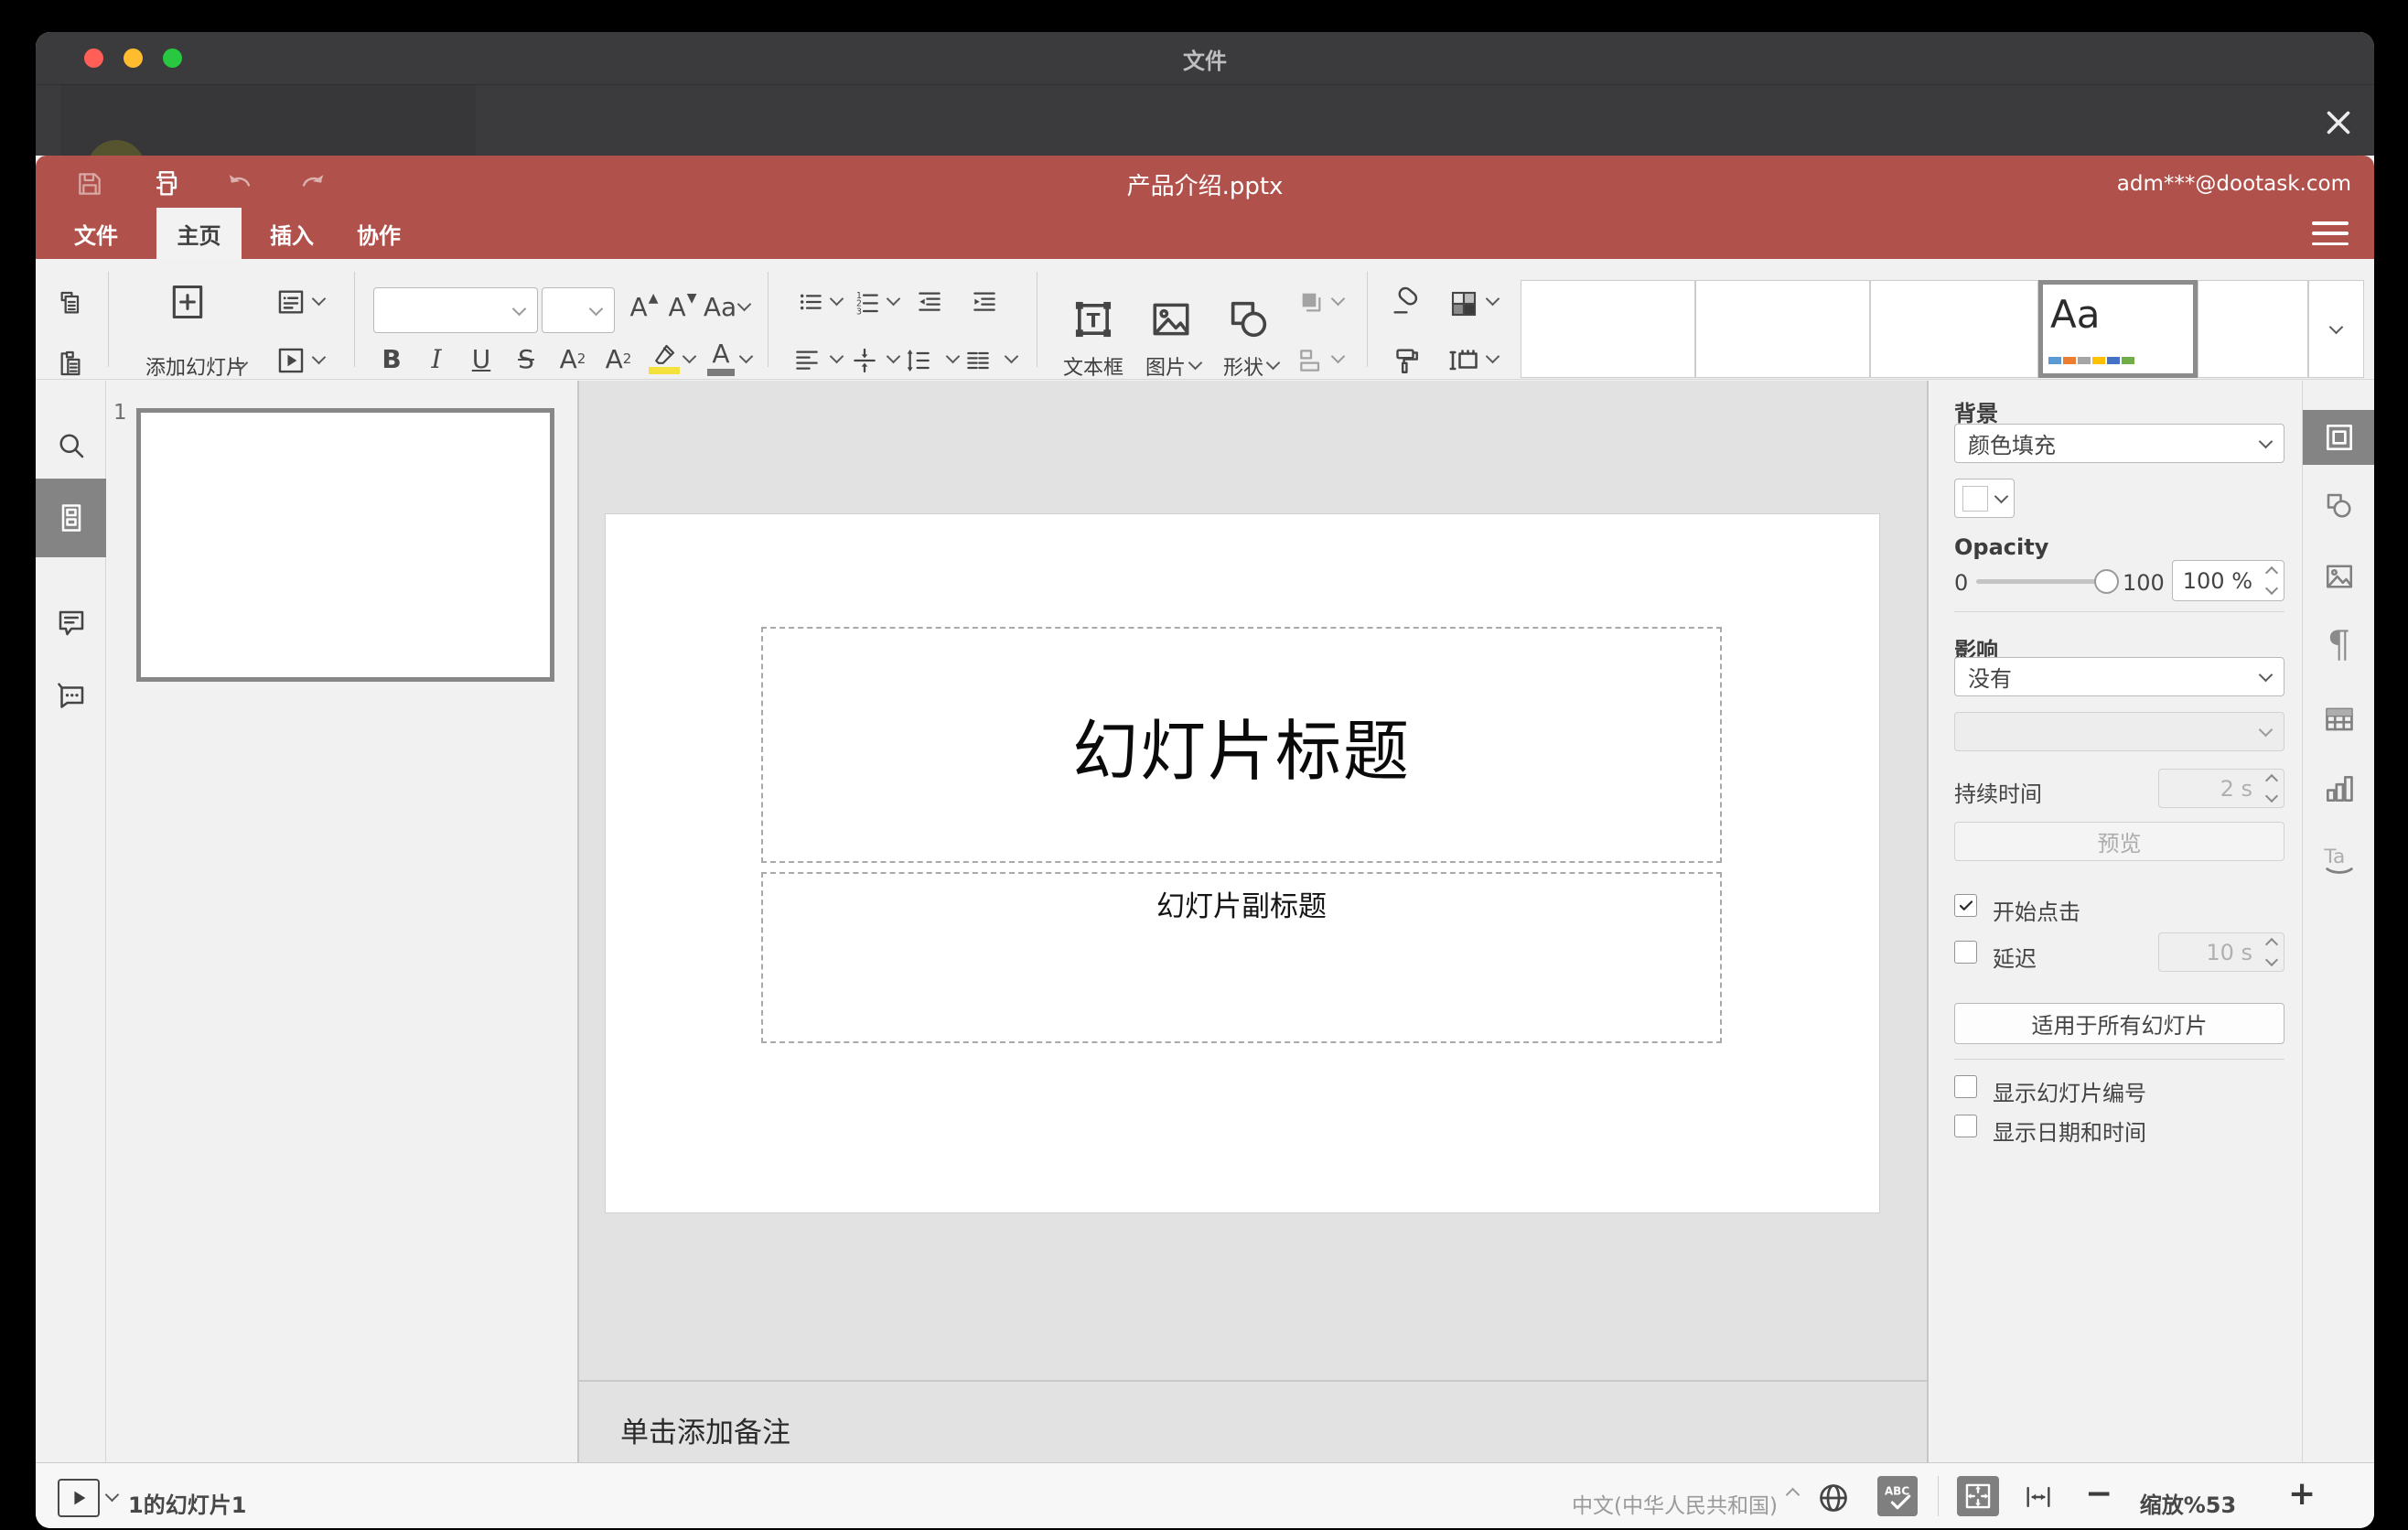 The height and width of the screenshot is (1530, 2408). What do you see at coordinates (2338, 788) in the screenshot?
I see `sidebar-item-chart-settings` at bounding box center [2338, 788].